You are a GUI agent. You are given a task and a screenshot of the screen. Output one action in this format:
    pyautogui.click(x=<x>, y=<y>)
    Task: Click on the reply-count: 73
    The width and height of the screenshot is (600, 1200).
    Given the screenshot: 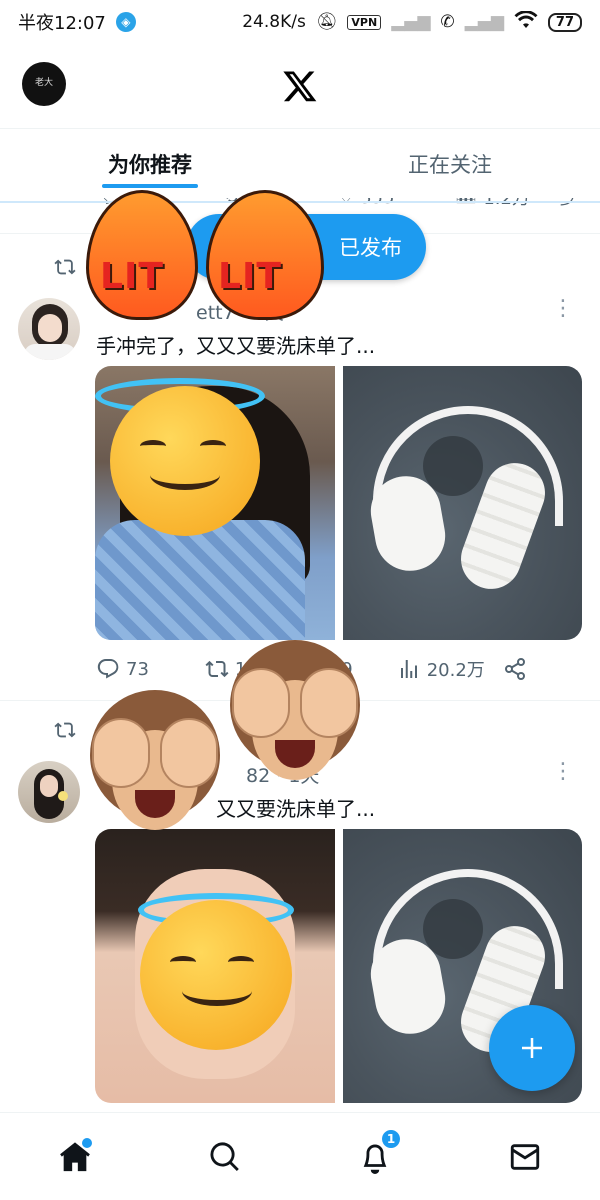 What is the action you would take?
    pyautogui.click(x=137, y=669)
    